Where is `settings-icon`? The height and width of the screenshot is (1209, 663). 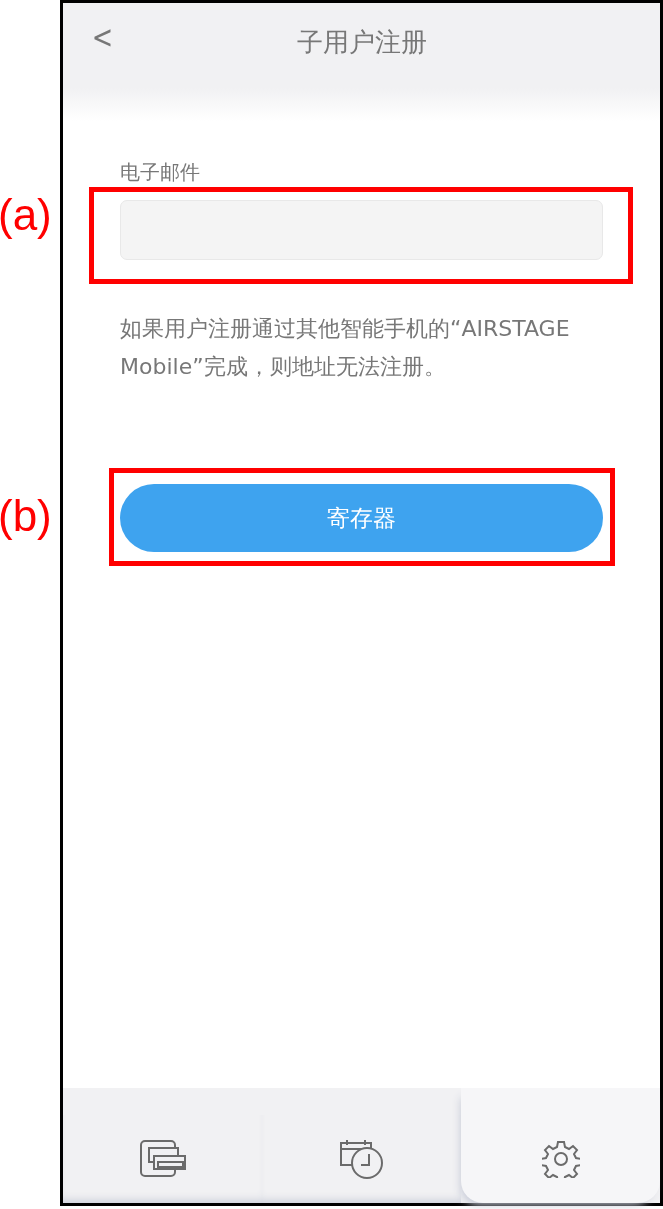 settings-icon is located at coordinates (560, 1159).